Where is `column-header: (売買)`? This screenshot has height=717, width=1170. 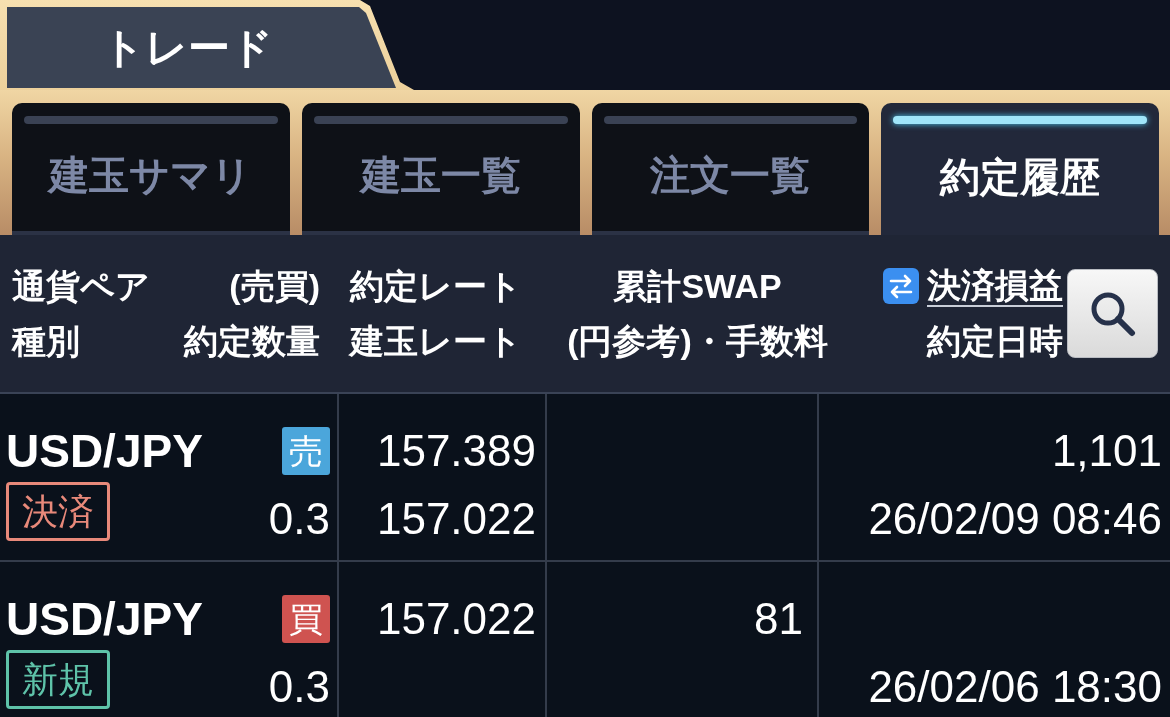
column-header: (売買) is located at coordinates (274, 286).